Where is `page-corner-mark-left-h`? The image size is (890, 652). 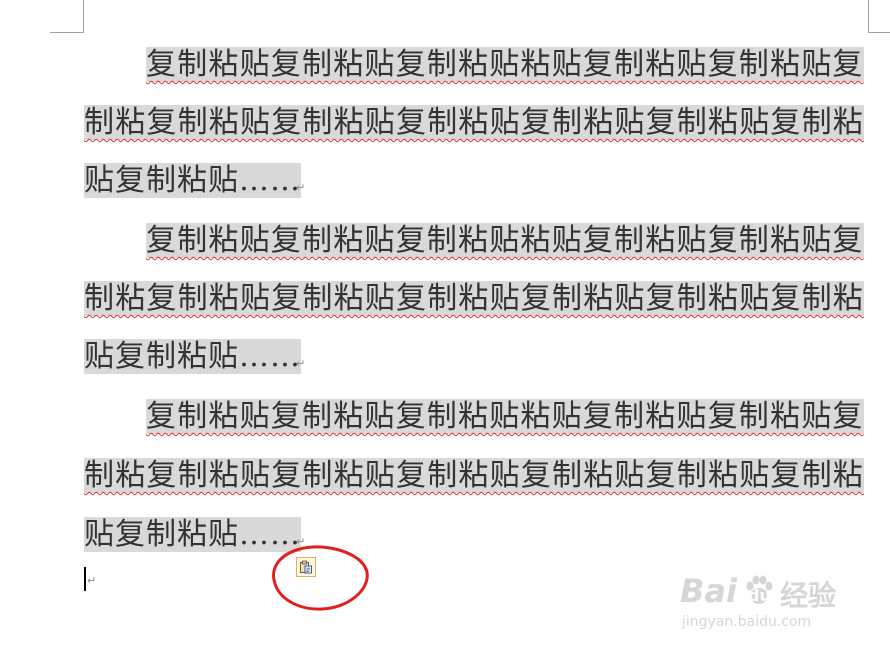 page-corner-mark-left-h is located at coordinates (67, 32).